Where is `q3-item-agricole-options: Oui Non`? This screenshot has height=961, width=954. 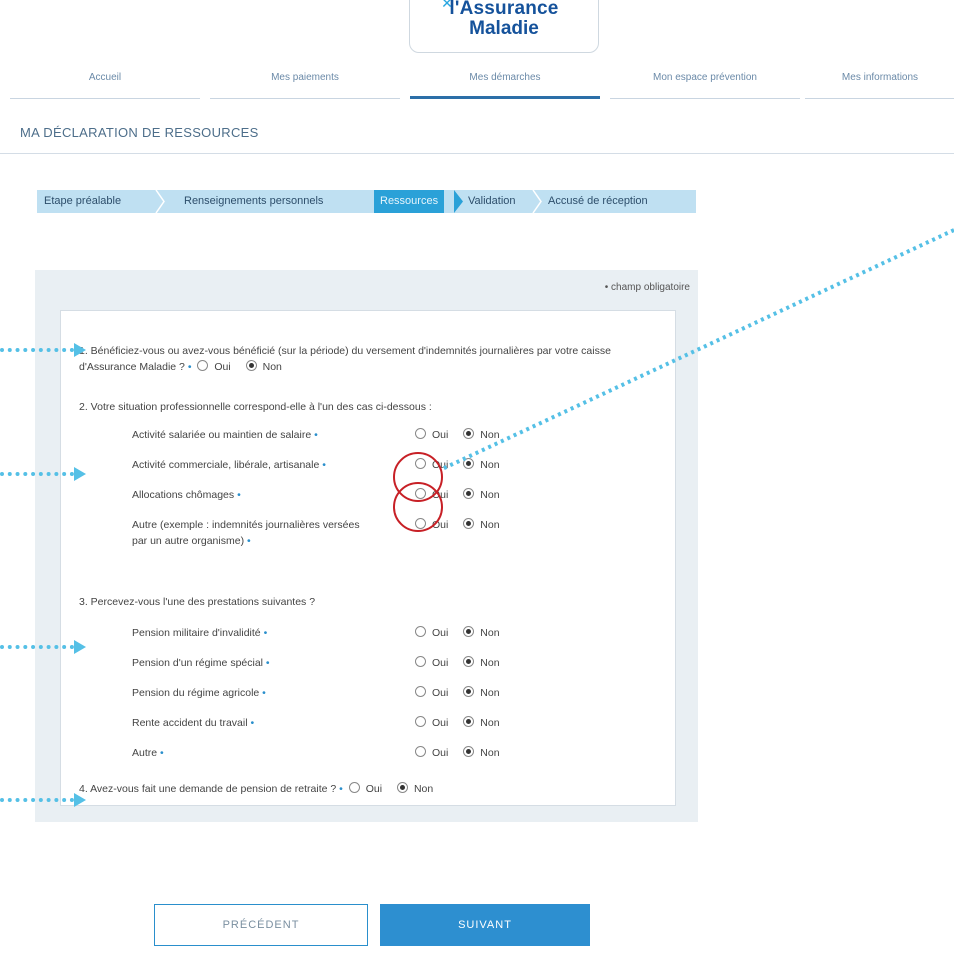
q3-item-agricole-options: Oui Non is located at coordinates (457, 693).